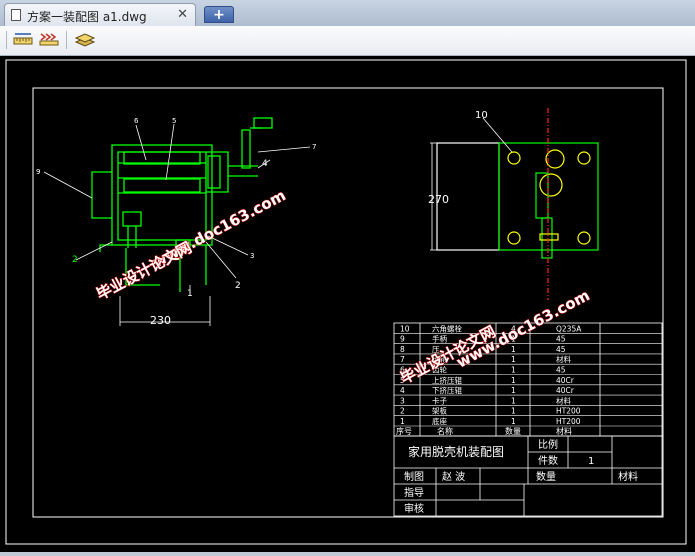 The image size is (695, 556). What do you see at coordinates (402, 359) in the screenshot?
I see `bom-cell-no: 7` at bounding box center [402, 359].